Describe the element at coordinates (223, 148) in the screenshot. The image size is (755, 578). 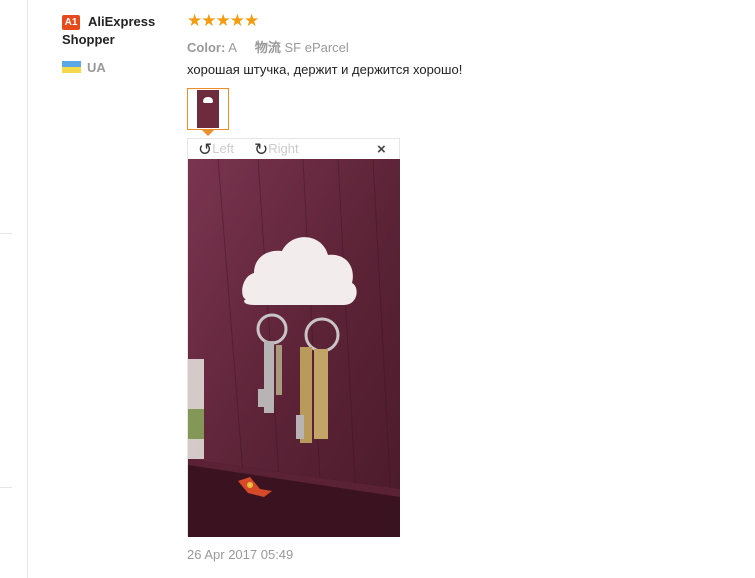
I see `rotate-left-label: Left` at that location.